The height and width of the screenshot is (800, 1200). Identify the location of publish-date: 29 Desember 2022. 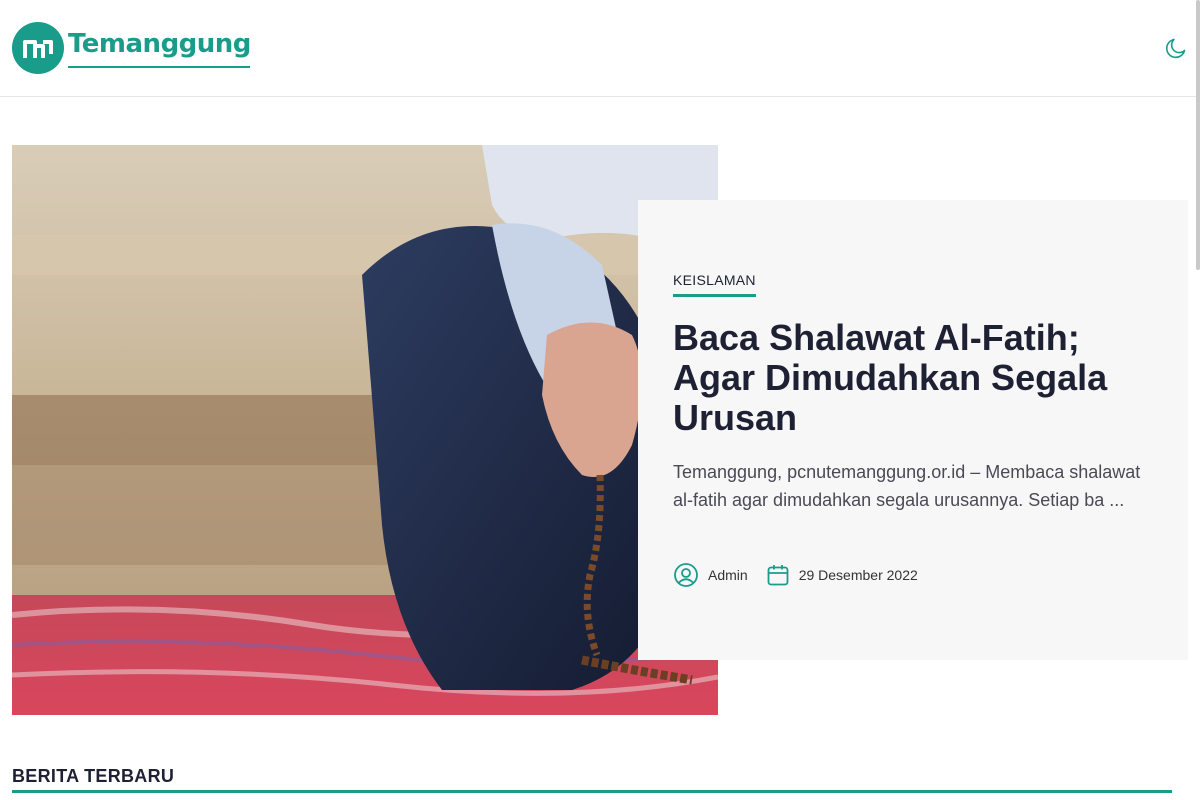
(858, 575).